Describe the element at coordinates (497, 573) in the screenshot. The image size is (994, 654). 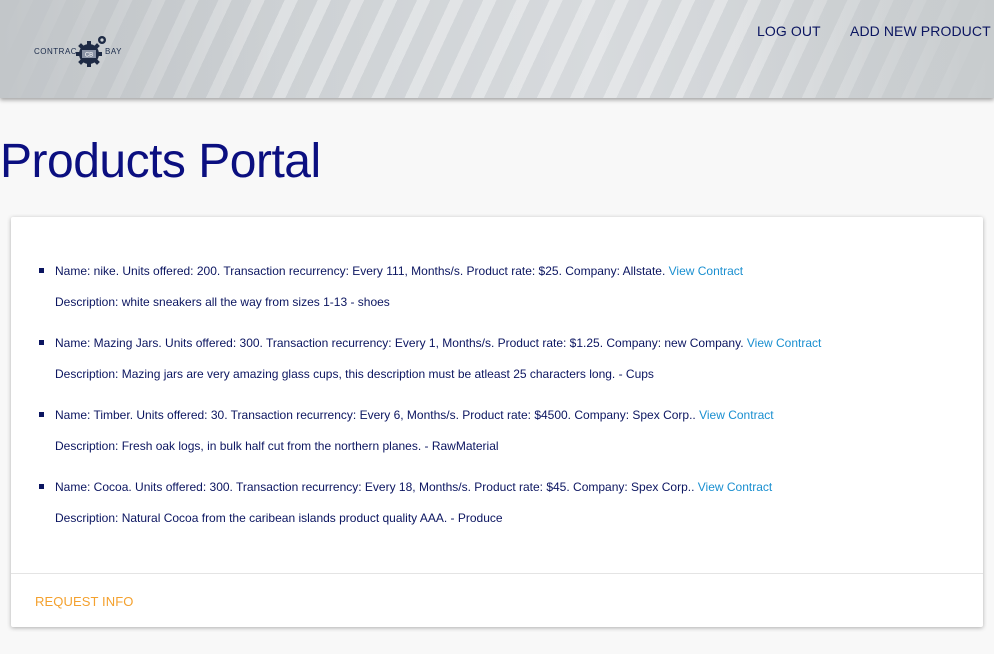
I see `card-divider` at that location.